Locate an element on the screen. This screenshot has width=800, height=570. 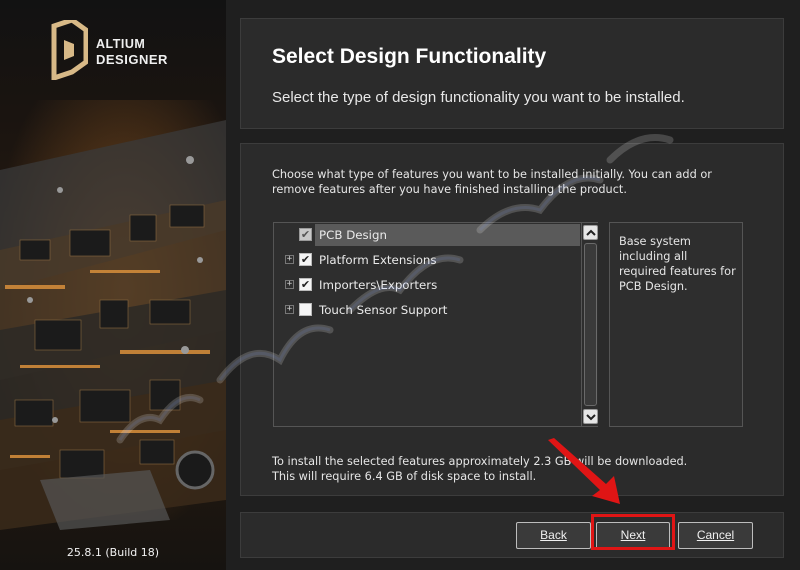
next-button-label: Next is located at coordinates (633, 535).